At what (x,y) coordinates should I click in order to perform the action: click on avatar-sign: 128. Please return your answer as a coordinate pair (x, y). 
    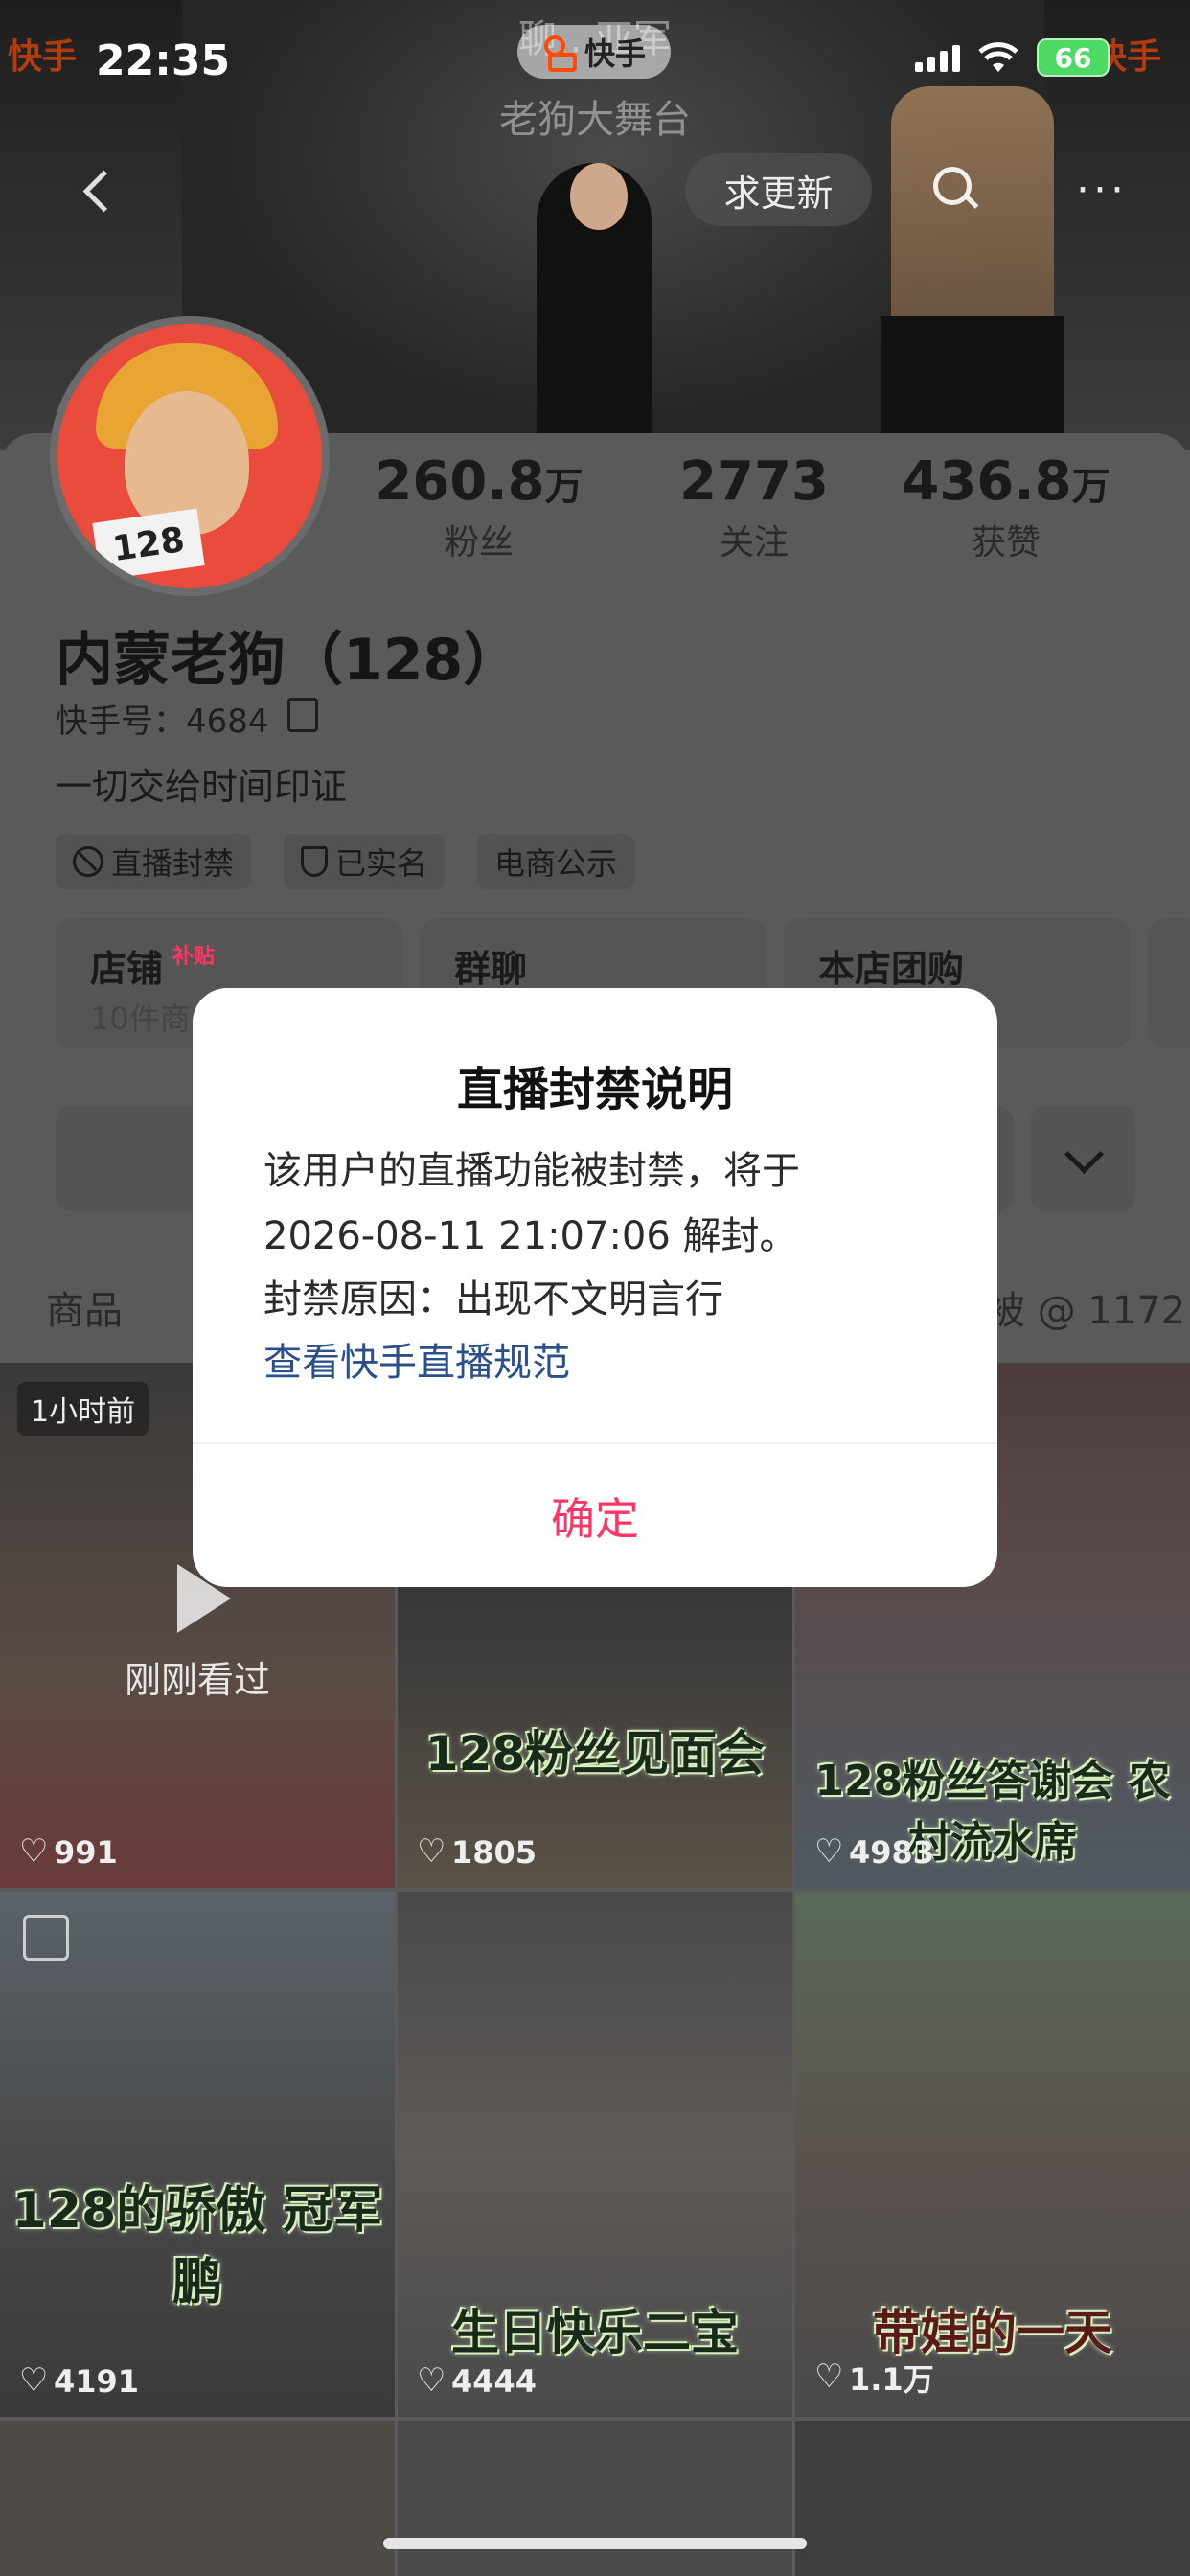
    Looking at the image, I should click on (148, 544).